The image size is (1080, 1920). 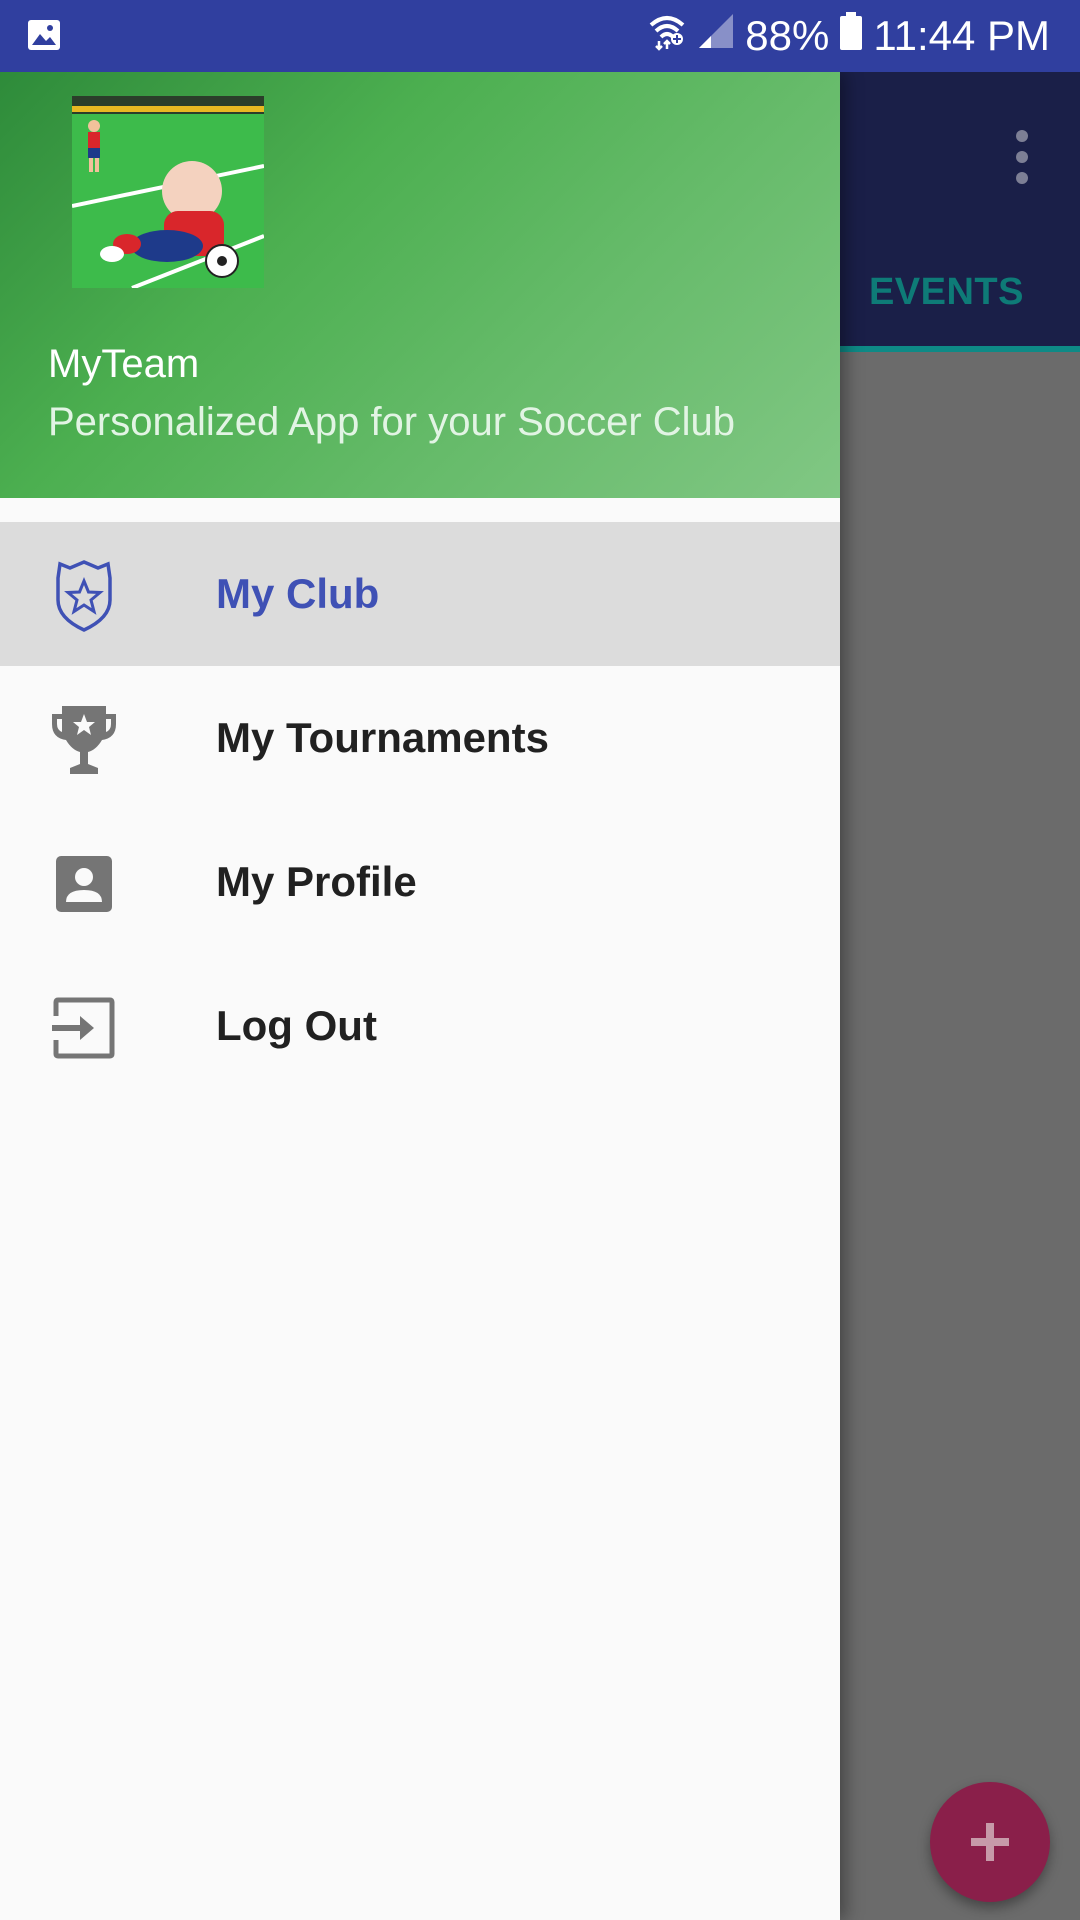 I want to click on more-vert-icon, so click(x=1022, y=157).